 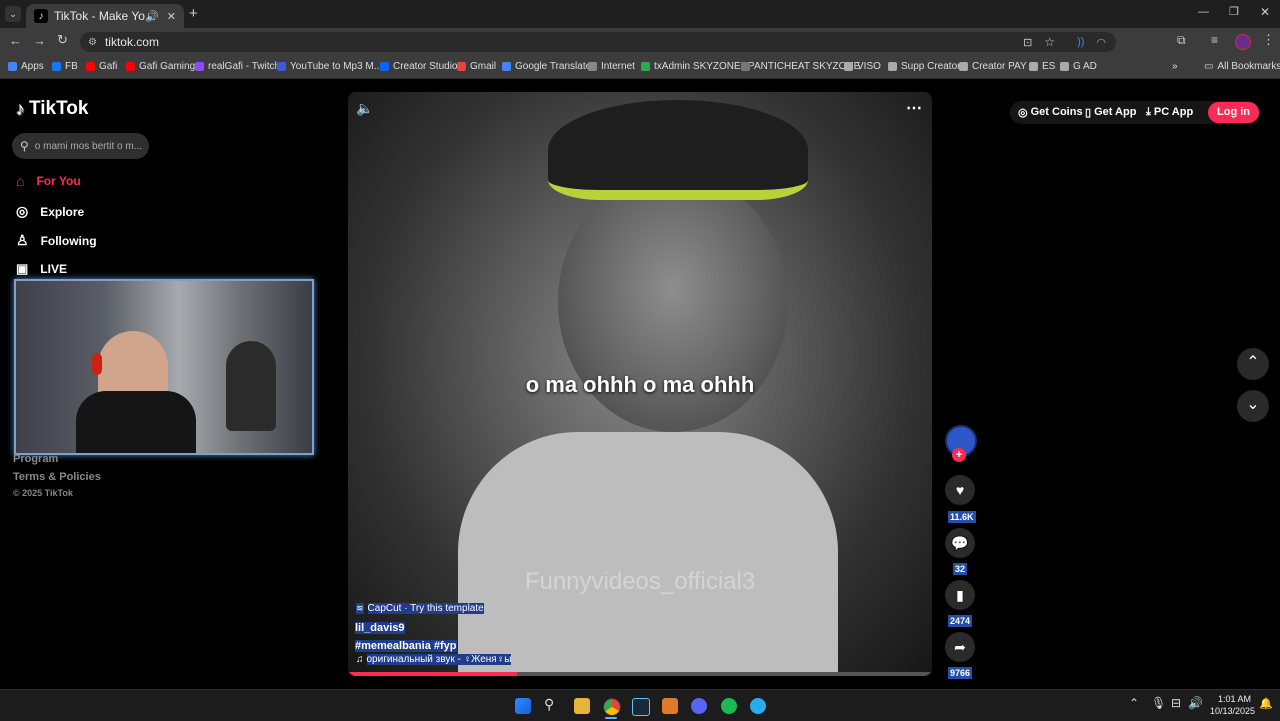 I want to click on volume-icon: 🔊, so click(x=1195, y=703).